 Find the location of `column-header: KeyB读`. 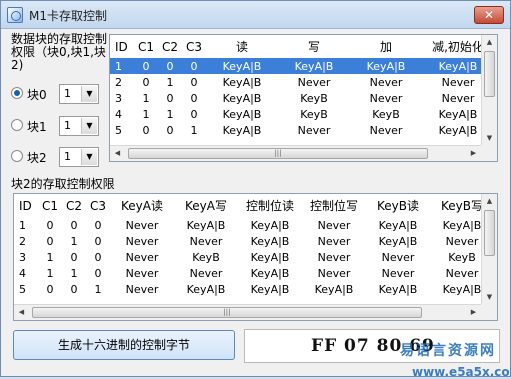

column-header: KeyB读 is located at coordinates (398, 205).